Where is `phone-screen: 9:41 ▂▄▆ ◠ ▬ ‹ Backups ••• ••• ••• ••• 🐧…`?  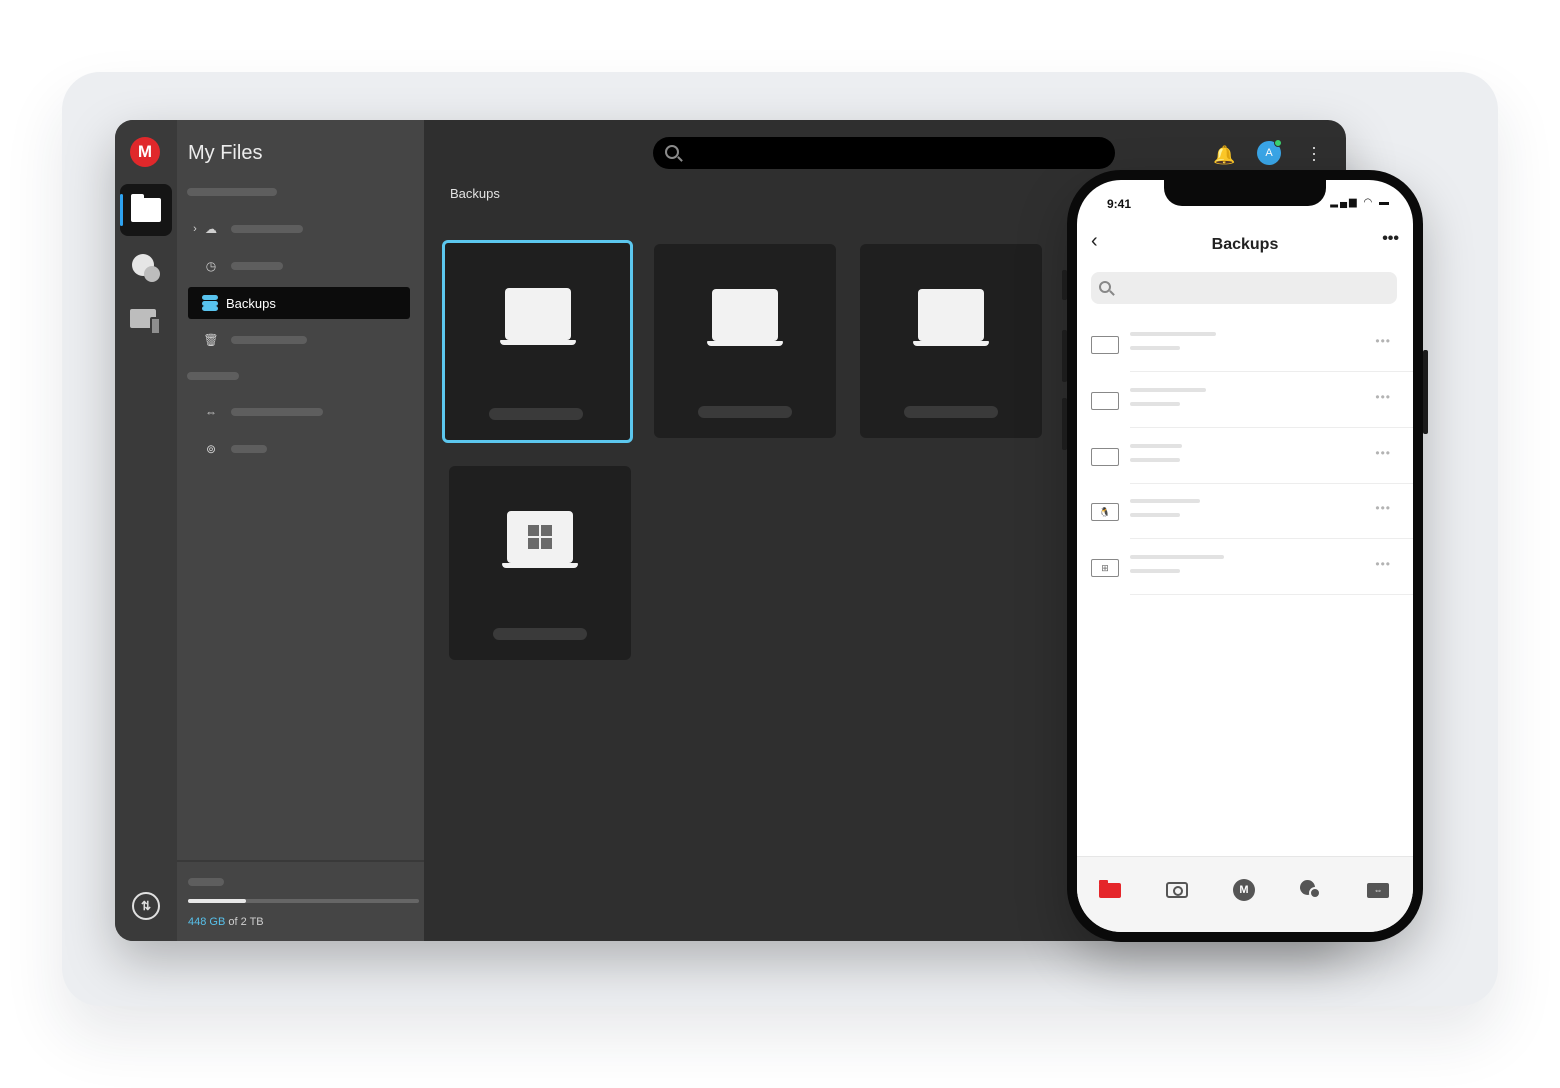
phone-screen: 9:41 ▂▄▆ ◠ ▬ ‹ Backups ••• ••• ••• ••• 🐧… is located at coordinates (1245, 556).